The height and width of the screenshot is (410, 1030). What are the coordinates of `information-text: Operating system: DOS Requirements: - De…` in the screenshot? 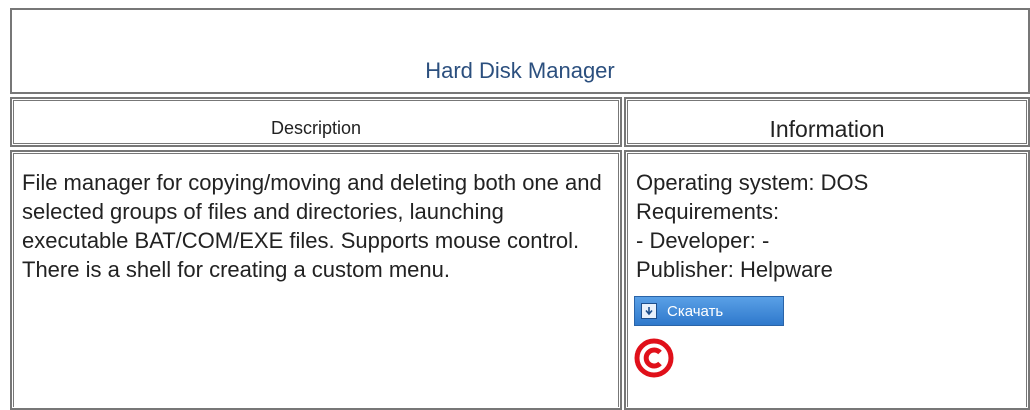 It's located at (752, 226).